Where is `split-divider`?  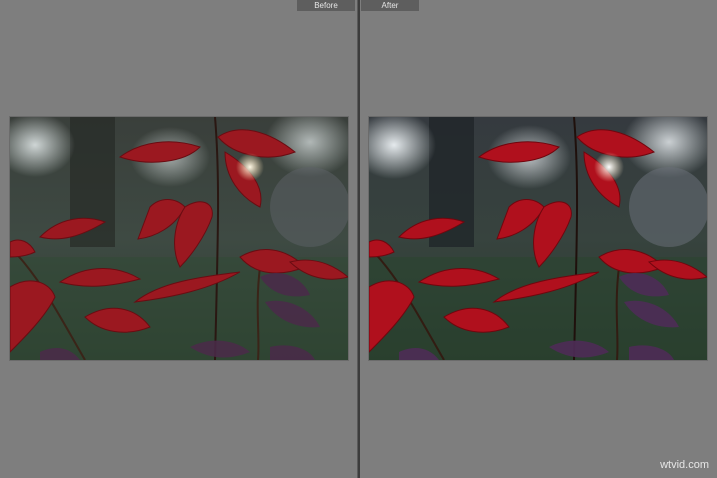 split-divider is located at coordinates (358, 239).